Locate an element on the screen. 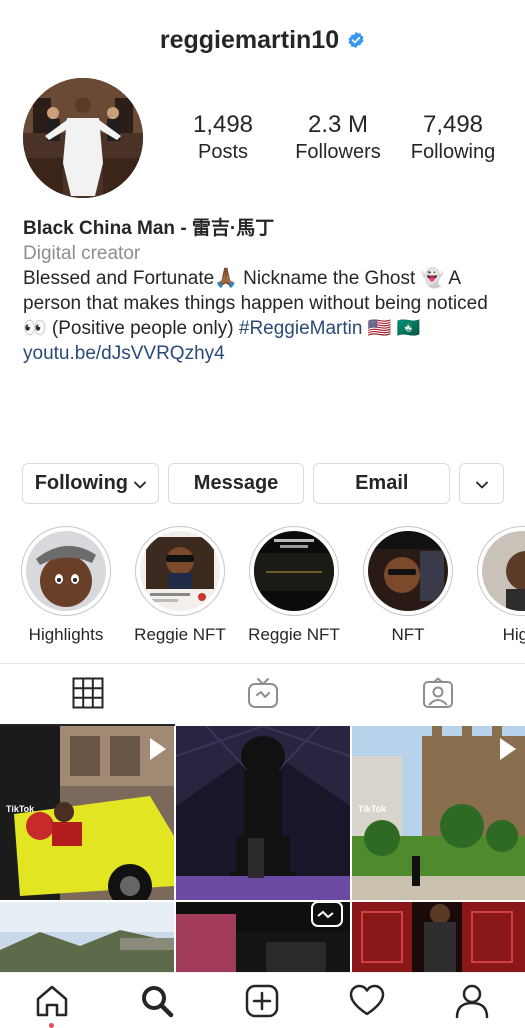 This screenshot has width=525, height=1028. bottom-navigation is located at coordinates (262, 1000).